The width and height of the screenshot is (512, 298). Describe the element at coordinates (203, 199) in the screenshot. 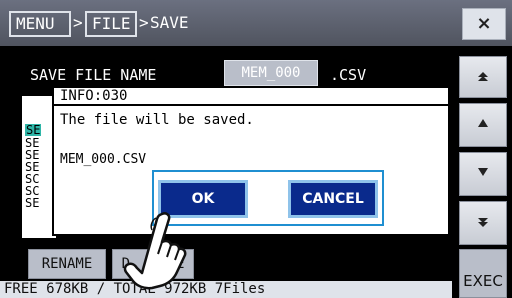

I see `ok-label: OK` at that location.